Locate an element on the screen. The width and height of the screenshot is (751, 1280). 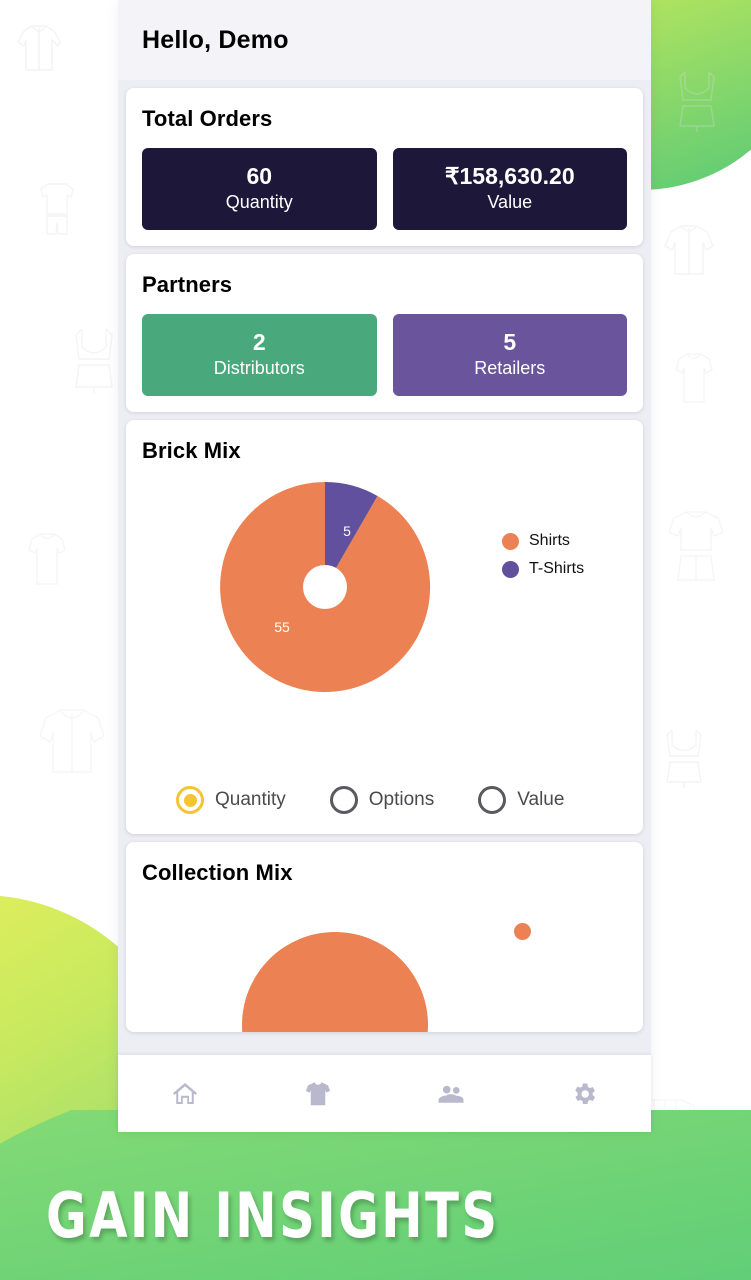
collection-mix-chart-area is located at coordinates (384, 967).